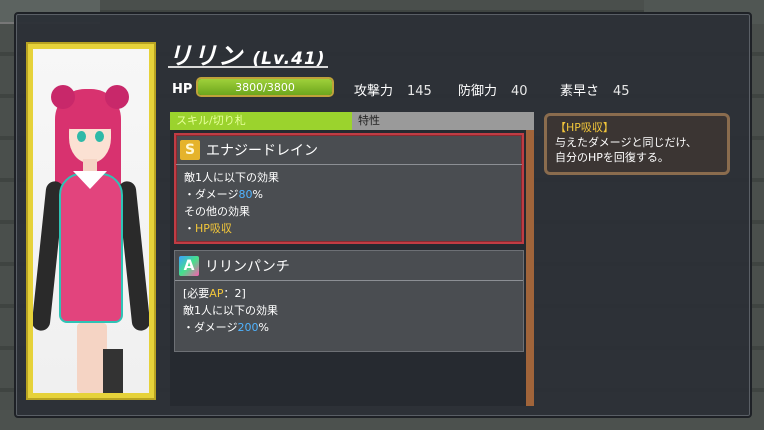 This screenshot has width=764, height=430. I want to click on skill-card-header: S エナジードレイン, so click(349, 150).